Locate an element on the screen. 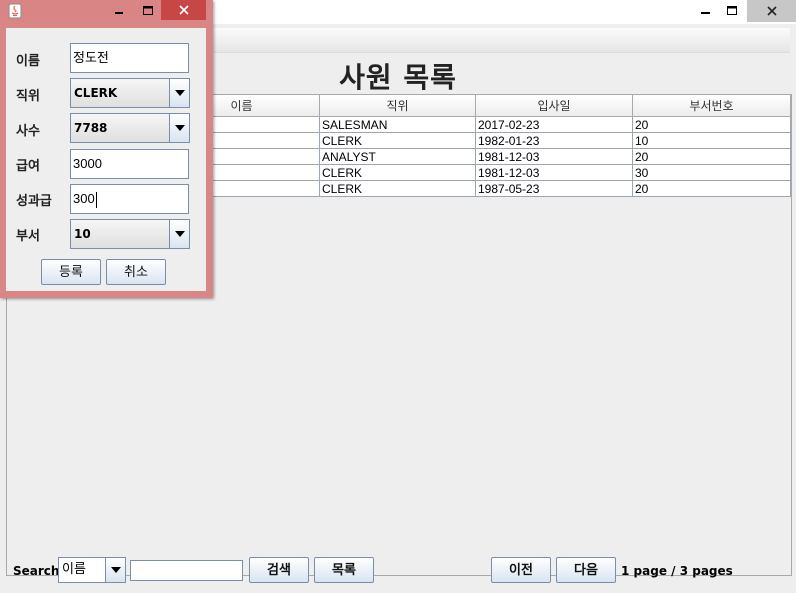  cell-job: SALESMAN is located at coordinates (397, 124).